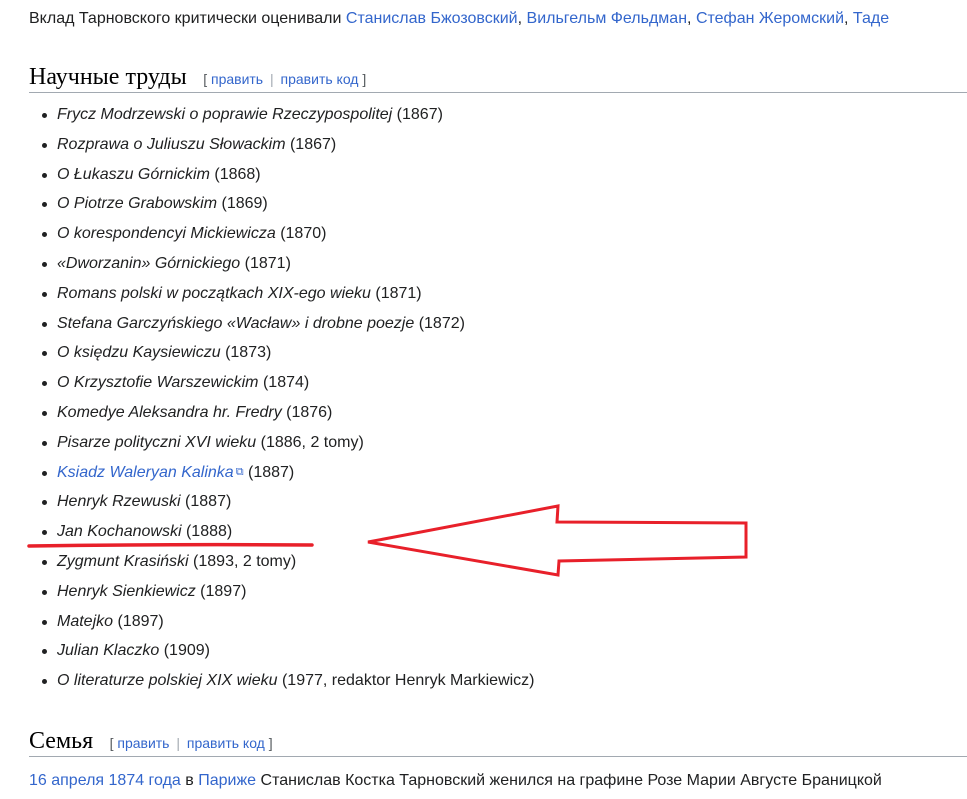 The width and height of the screenshot is (967, 799). I want to click on section-heading-works: Научные труды [ править | править код ], so click(498, 77).